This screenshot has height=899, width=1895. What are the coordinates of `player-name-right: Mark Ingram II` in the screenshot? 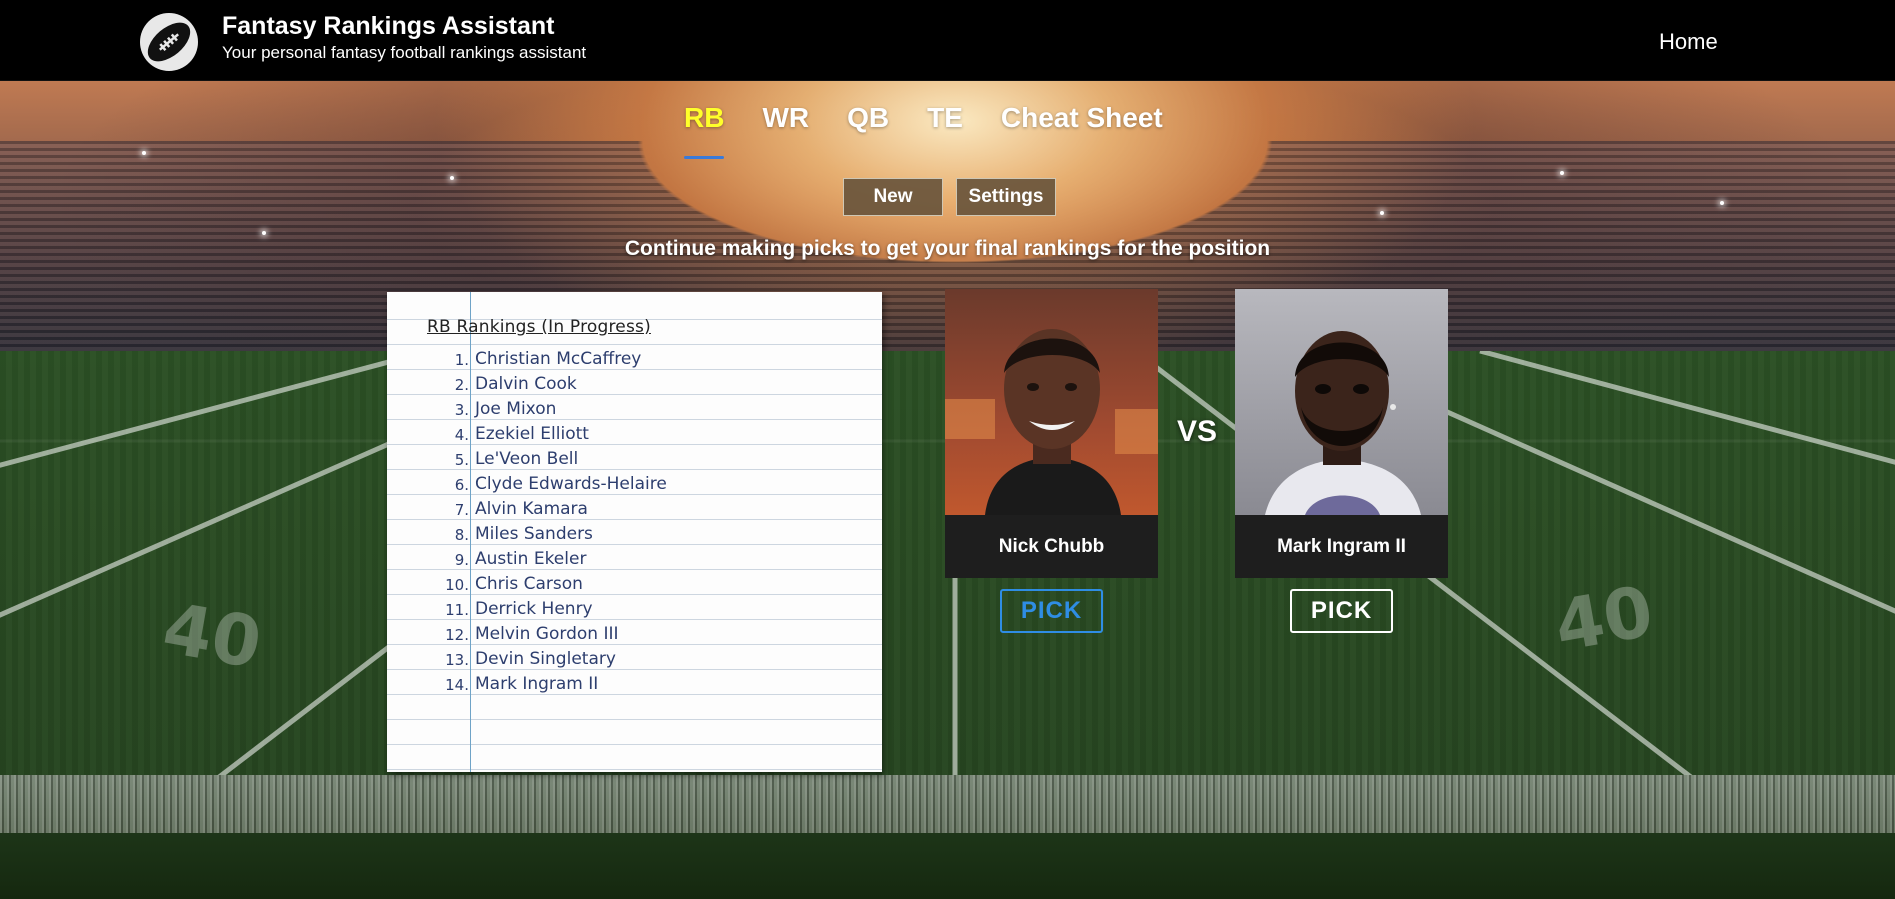 It's located at (1341, 546).